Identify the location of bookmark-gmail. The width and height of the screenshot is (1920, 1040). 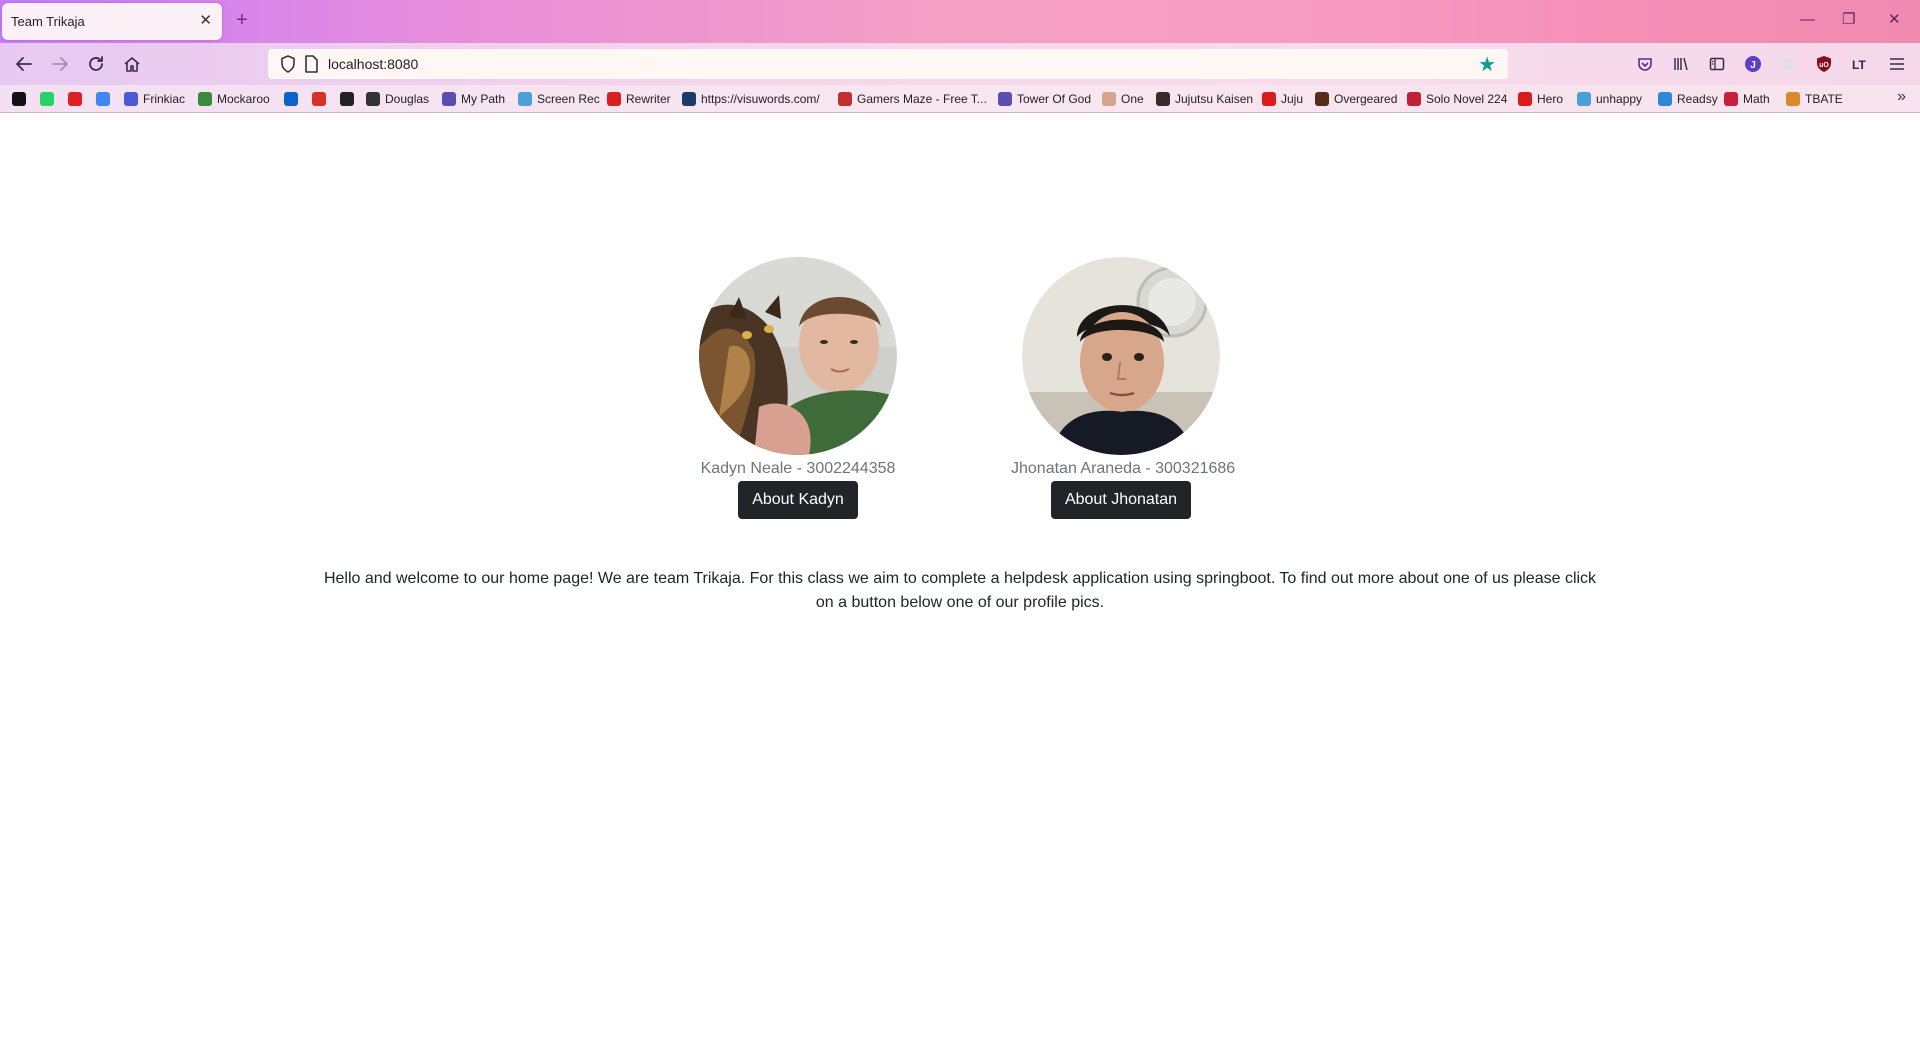
(321, 99).